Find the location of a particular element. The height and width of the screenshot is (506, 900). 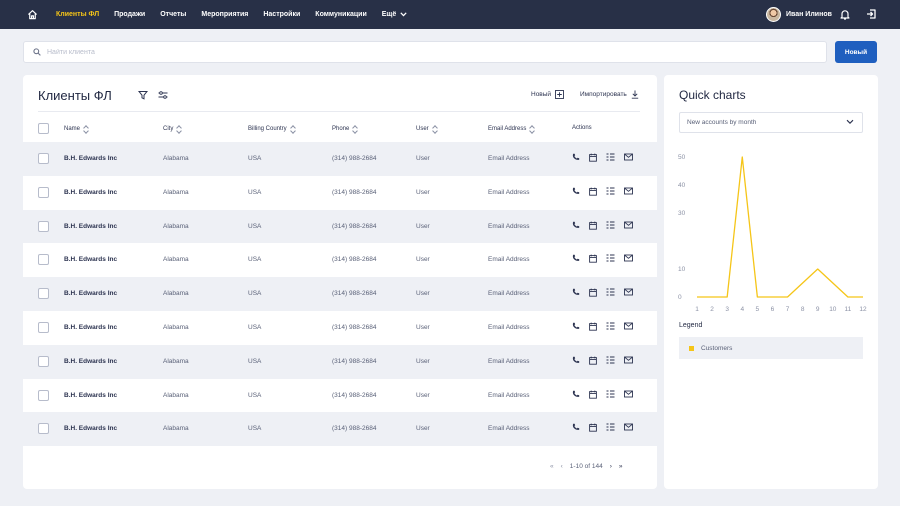

last-page-icon: » is located at coordinates (621, 466).